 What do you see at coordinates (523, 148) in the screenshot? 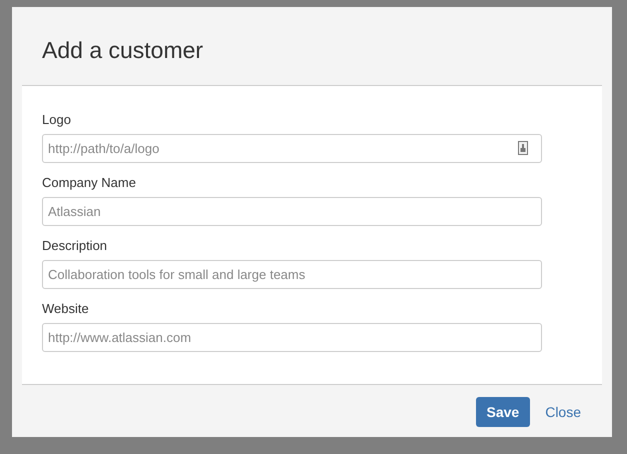
I see `image-icon` at bounding box center [523, 148].